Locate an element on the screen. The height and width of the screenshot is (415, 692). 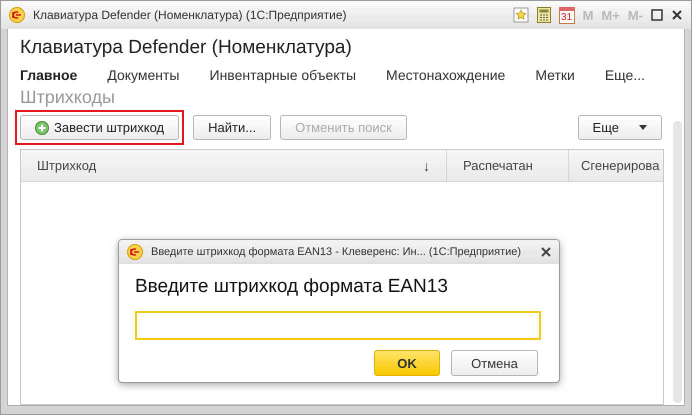
column-header: Штрихкод ↓ is located at coordinates (234, 165).